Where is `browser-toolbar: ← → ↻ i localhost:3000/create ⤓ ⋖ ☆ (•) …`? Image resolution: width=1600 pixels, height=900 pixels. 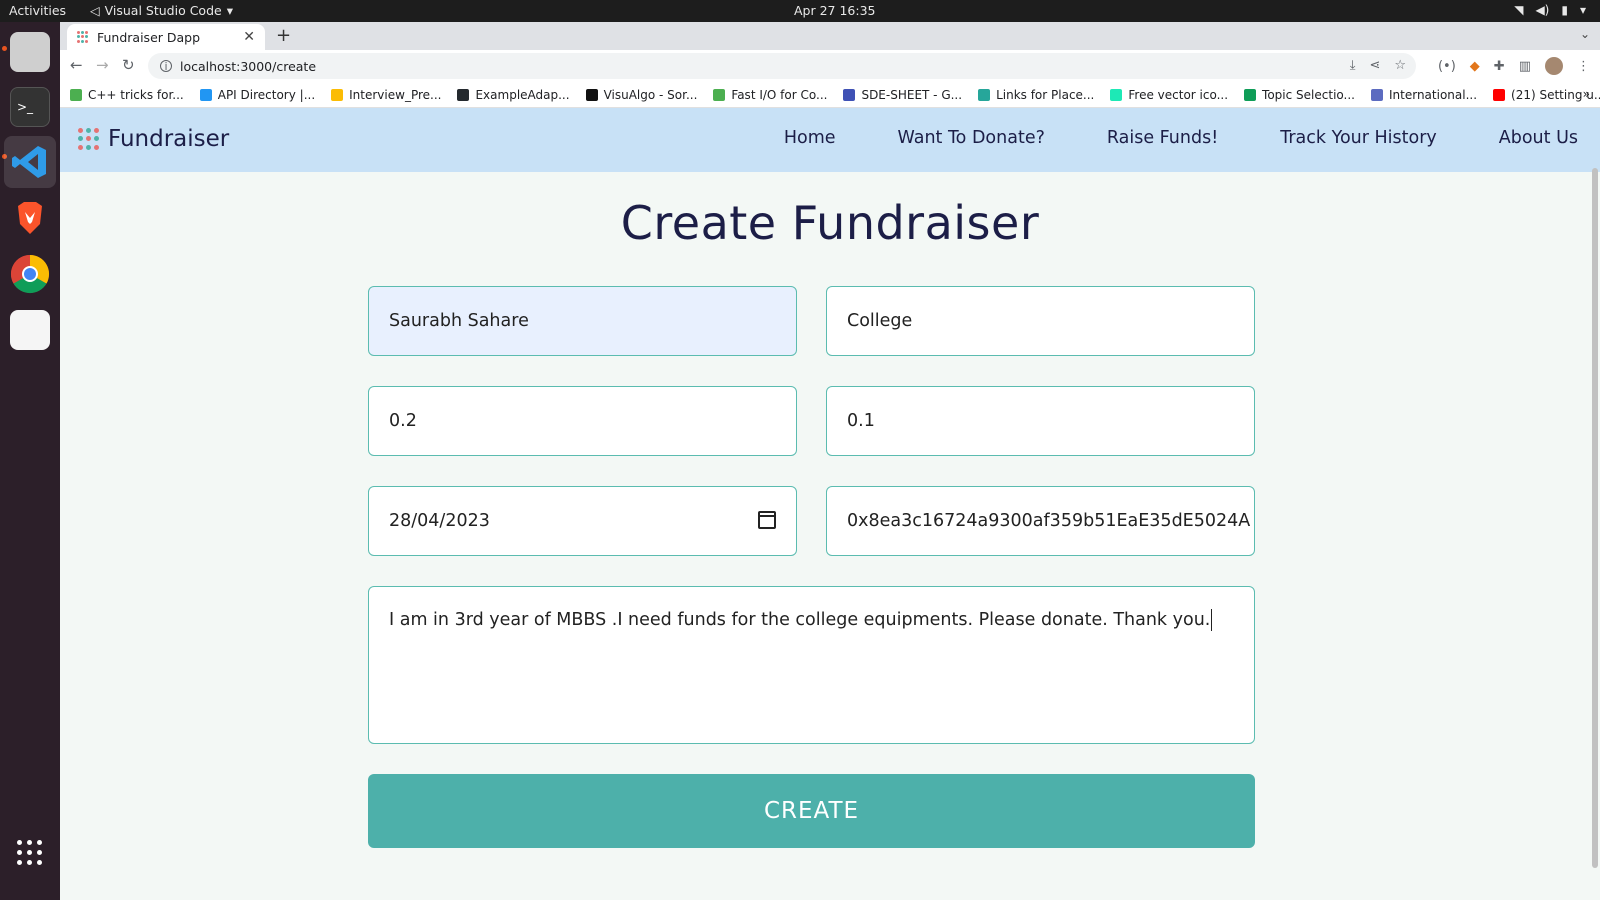 browser-toolbar: ← → ↻ i localhost:3000/create ⤓ ⋖ ☆ (•) … is located at coordinates (830, 66).